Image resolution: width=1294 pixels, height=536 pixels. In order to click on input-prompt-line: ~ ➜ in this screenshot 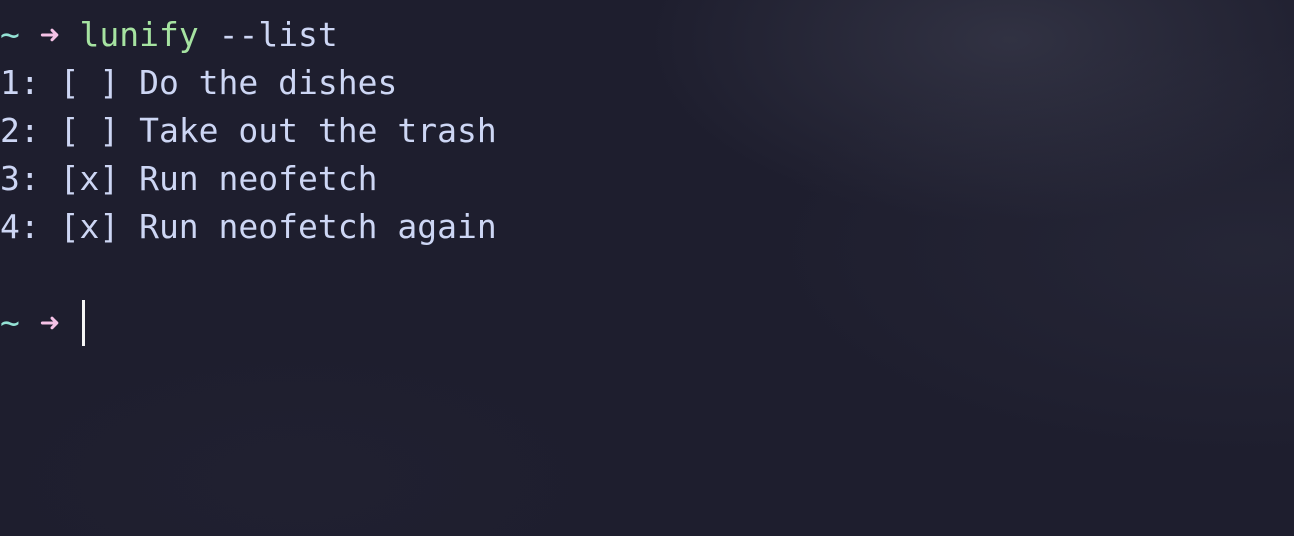, I will do `click(647, 323)`.